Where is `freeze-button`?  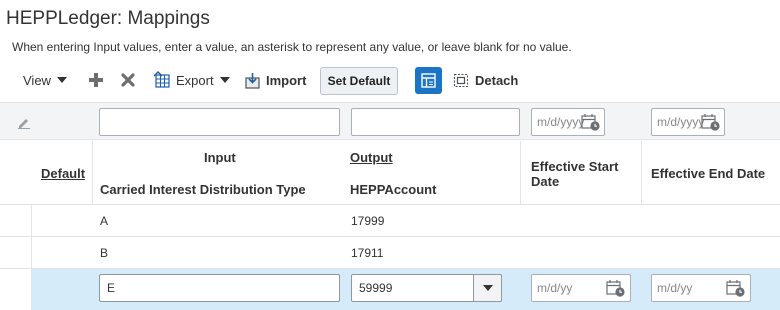
freeze-button is located at coordinates (428, 80).